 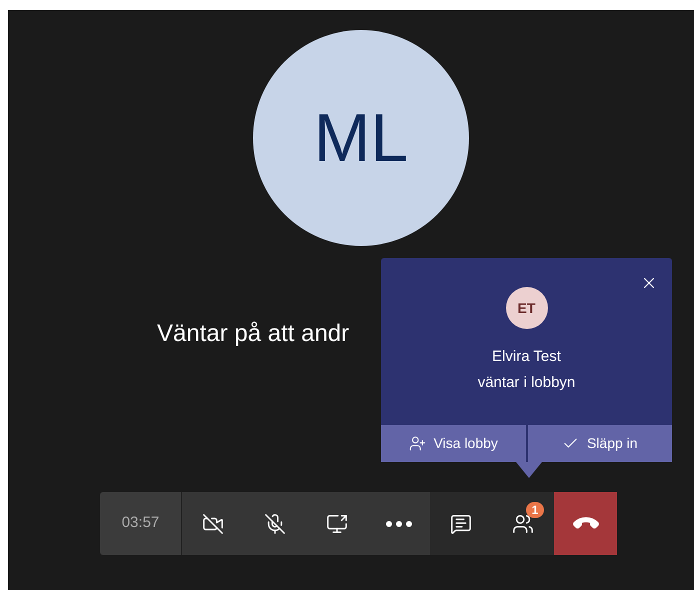 What do you see at coordinates (535, 510) in the screenshot?
I see `notification-badge: 1` at bounding box center [535, 510].